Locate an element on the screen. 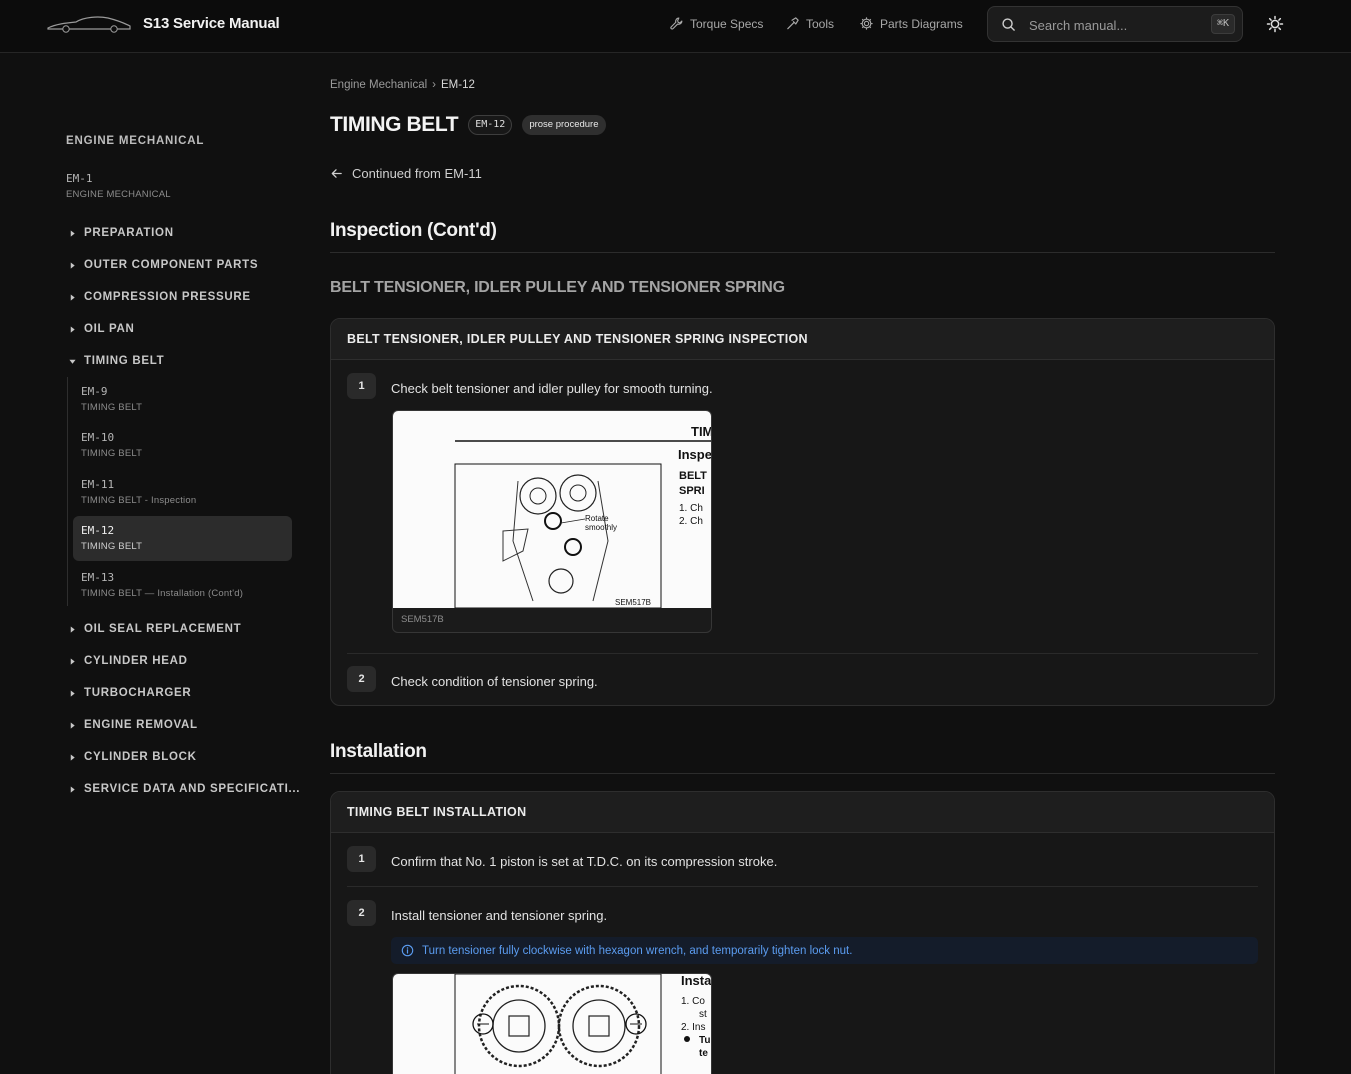  search-shortcut-badge: ⌘K is located at coordinates (1222, 24).